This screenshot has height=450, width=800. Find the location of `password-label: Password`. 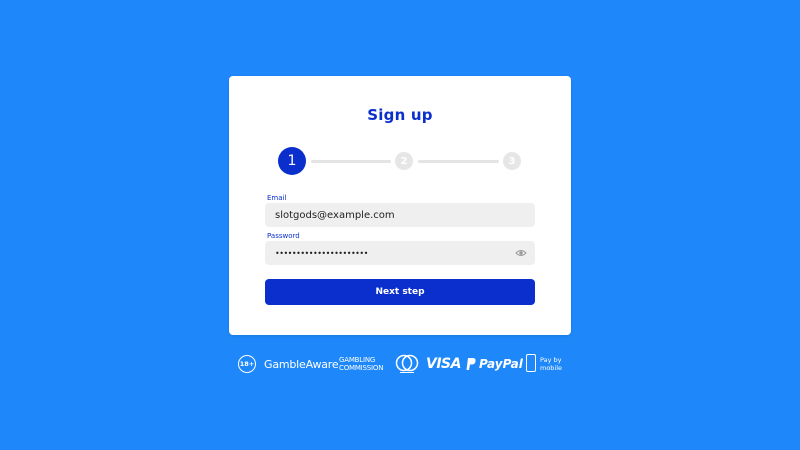

password-label: Password is located at coordinates (283, 236).